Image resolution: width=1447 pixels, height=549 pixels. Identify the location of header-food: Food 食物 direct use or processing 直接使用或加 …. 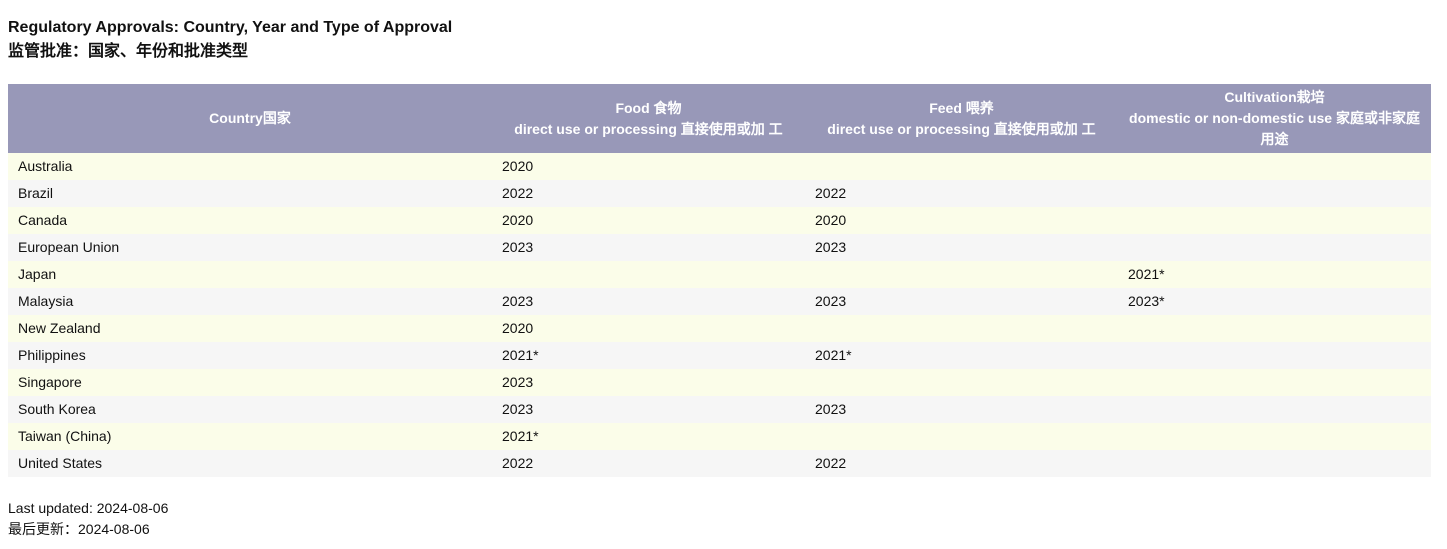
(648, 118).